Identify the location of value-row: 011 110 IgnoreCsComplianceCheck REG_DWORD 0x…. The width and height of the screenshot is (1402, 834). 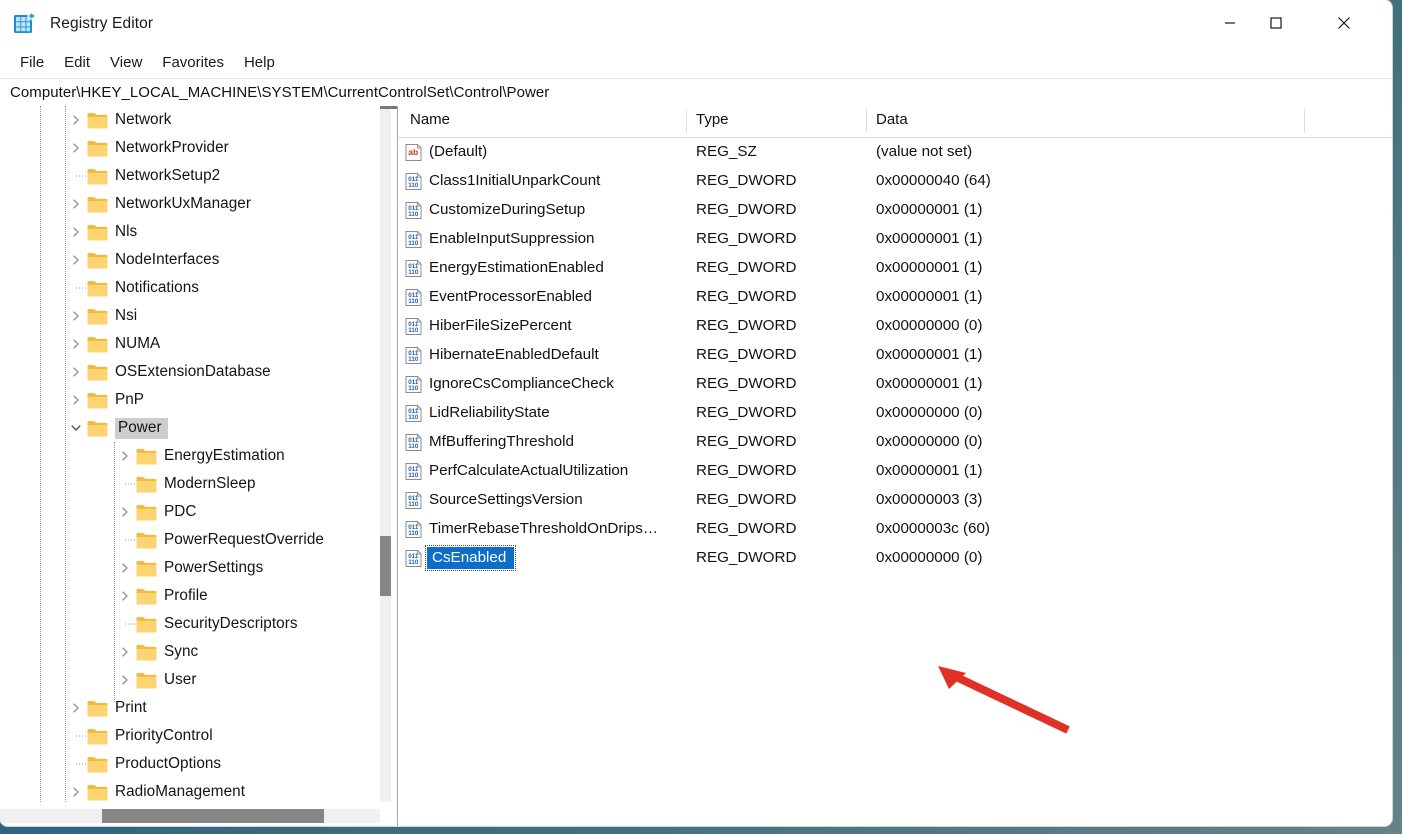
(895, 384).